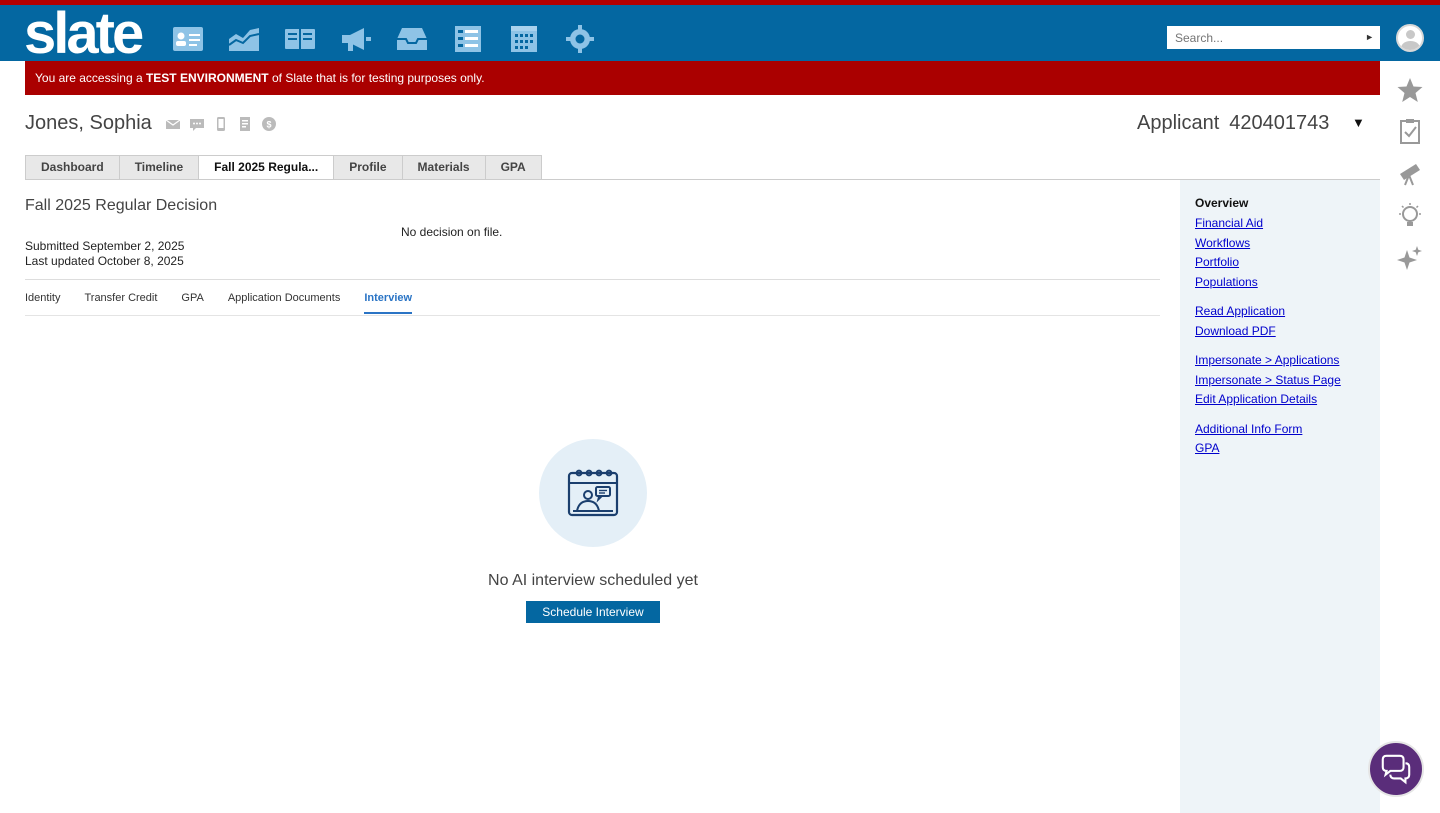  Describe the element at coordinates (1410, 38) in the screenshot. I see `user-avatar` at that location.